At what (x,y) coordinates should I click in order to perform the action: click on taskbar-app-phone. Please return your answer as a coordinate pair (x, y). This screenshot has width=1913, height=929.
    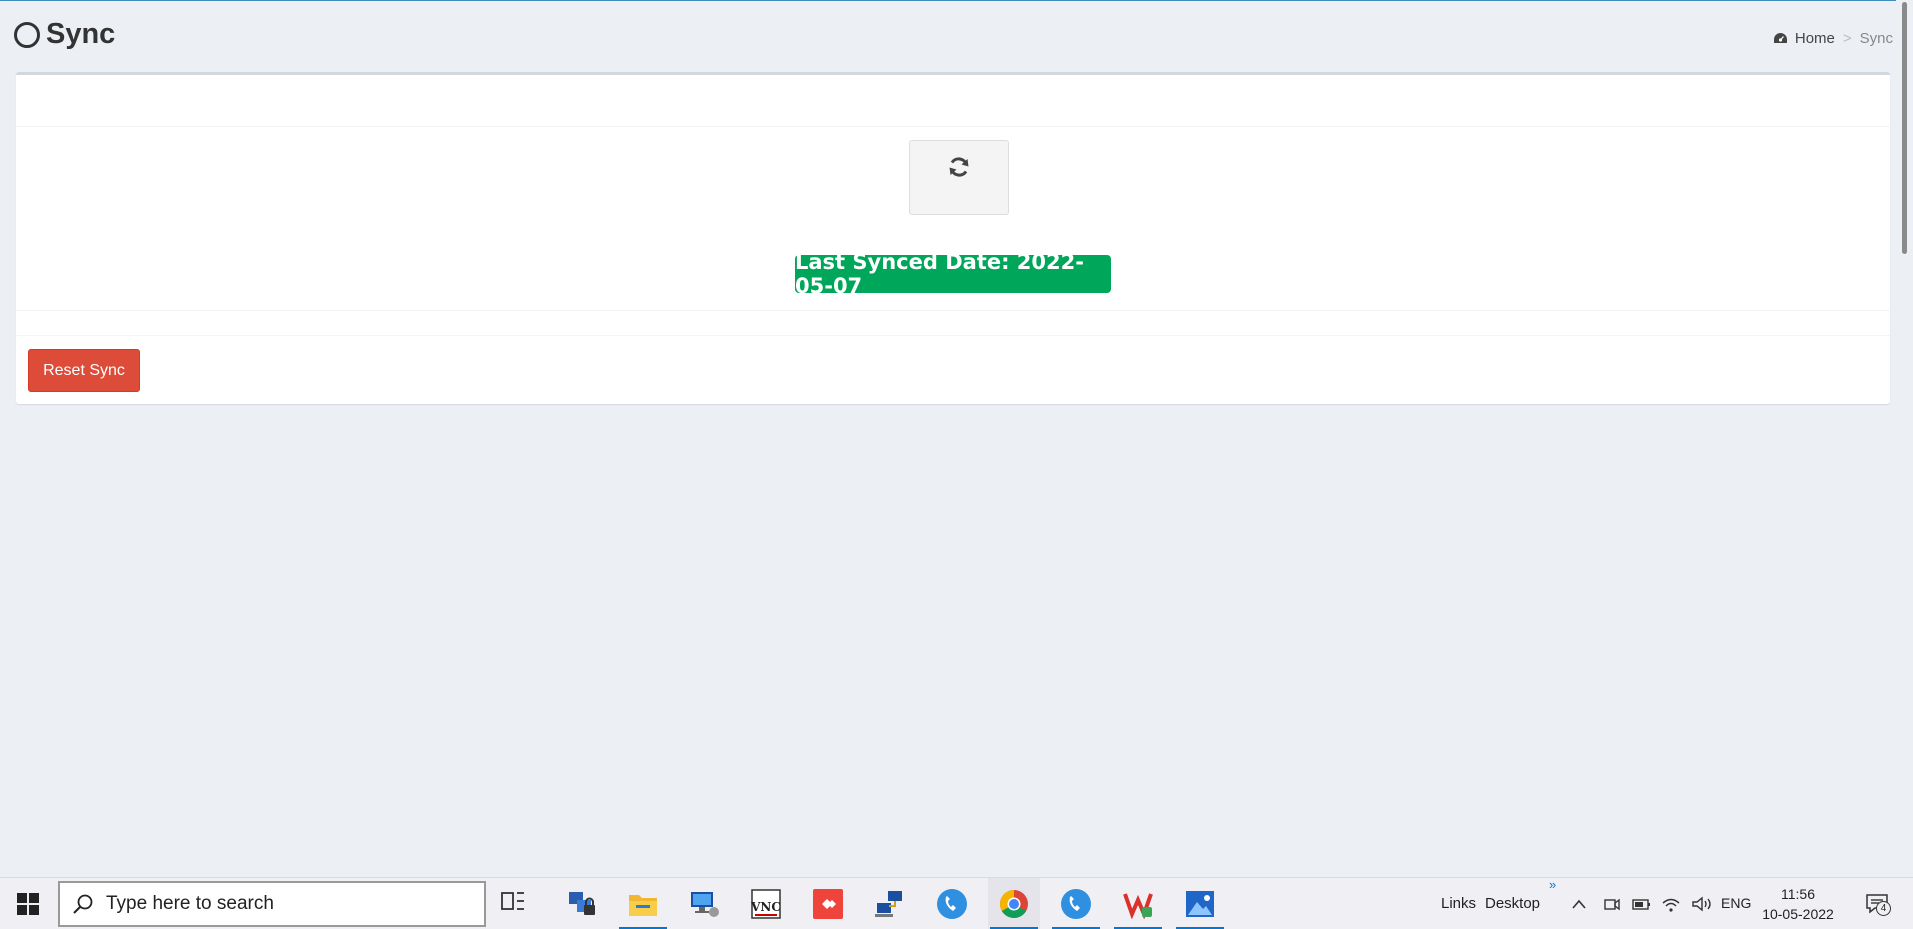
    Looking at the image, I should click on (952, 903).